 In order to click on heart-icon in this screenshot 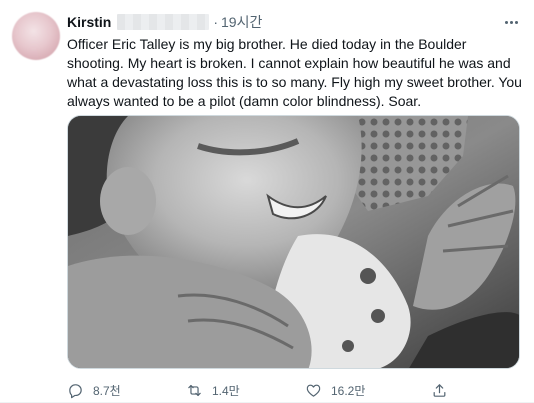, I will do `click(313, 390)`.